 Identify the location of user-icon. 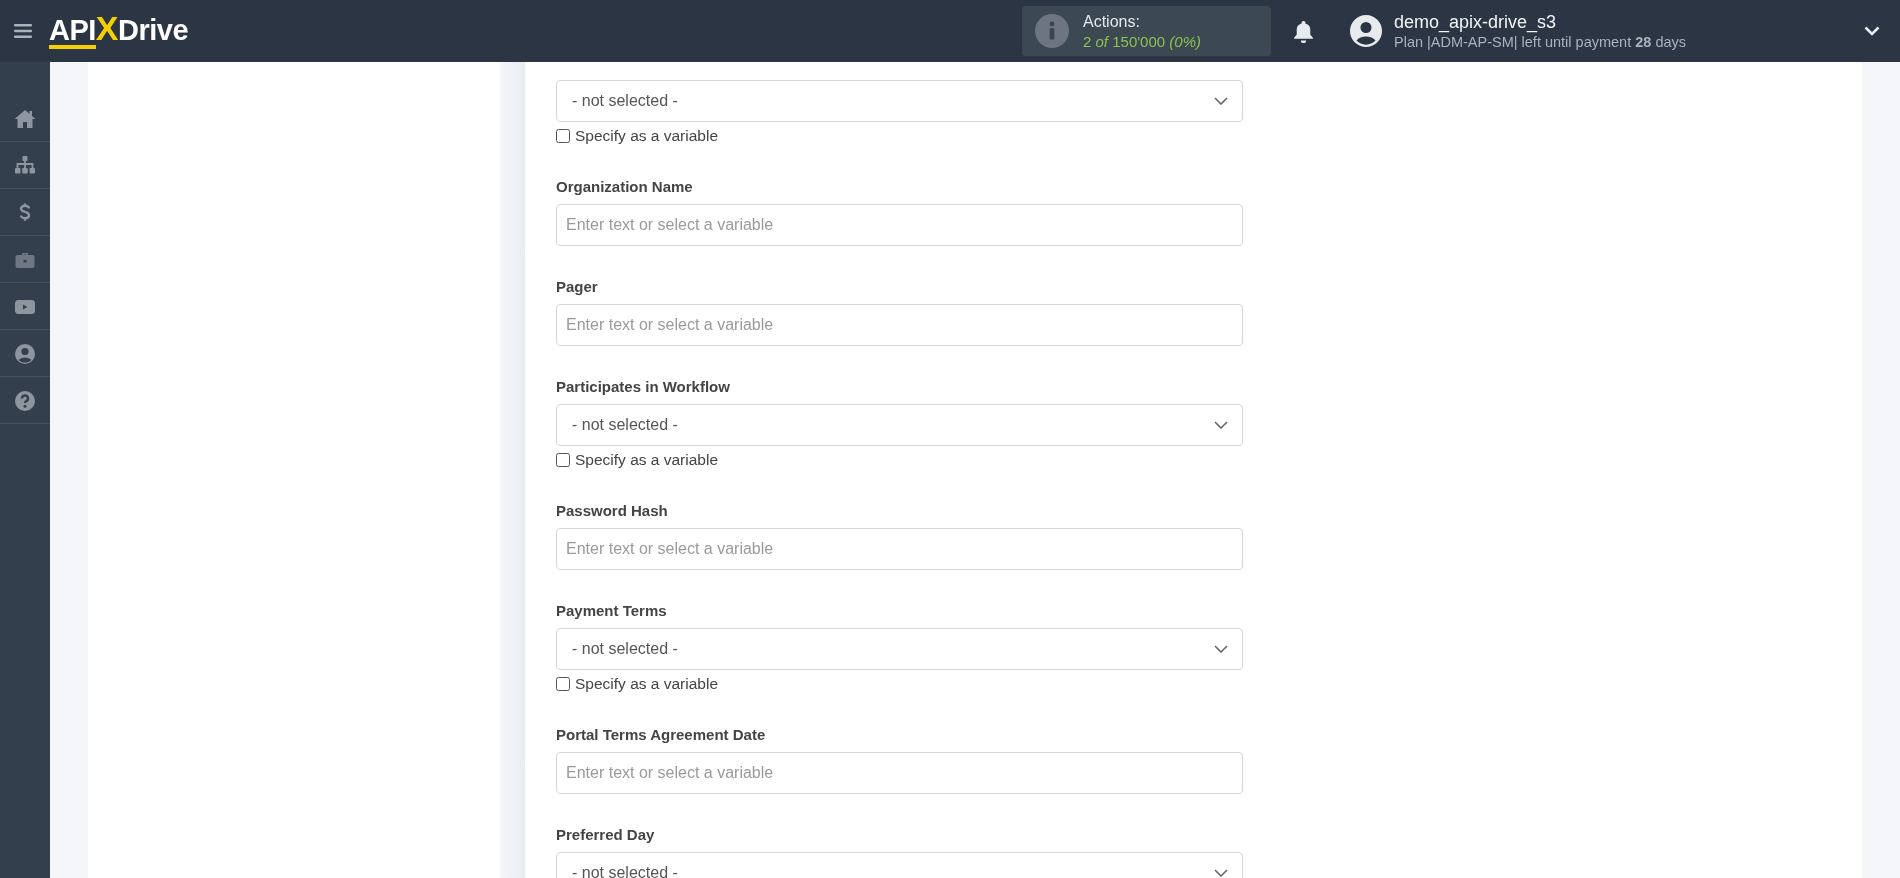
(25, 353).